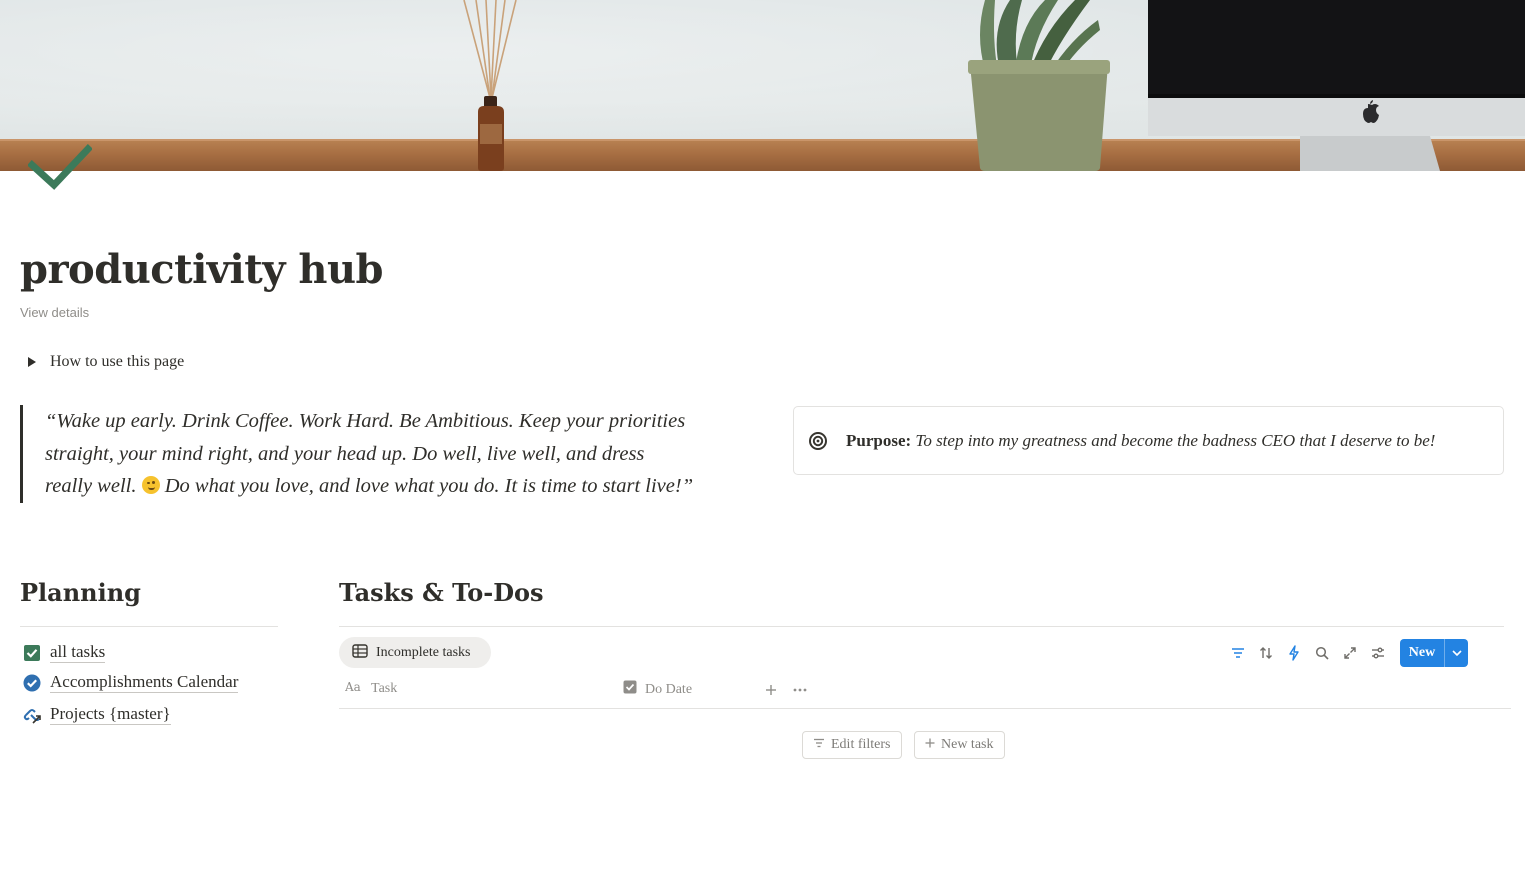 The height and width of the screenshot is (890, 1525). What do you see at coordinates (967, 744) in the screenshot?
I see `new-task-label: New task` at bounding box center [967, 744].